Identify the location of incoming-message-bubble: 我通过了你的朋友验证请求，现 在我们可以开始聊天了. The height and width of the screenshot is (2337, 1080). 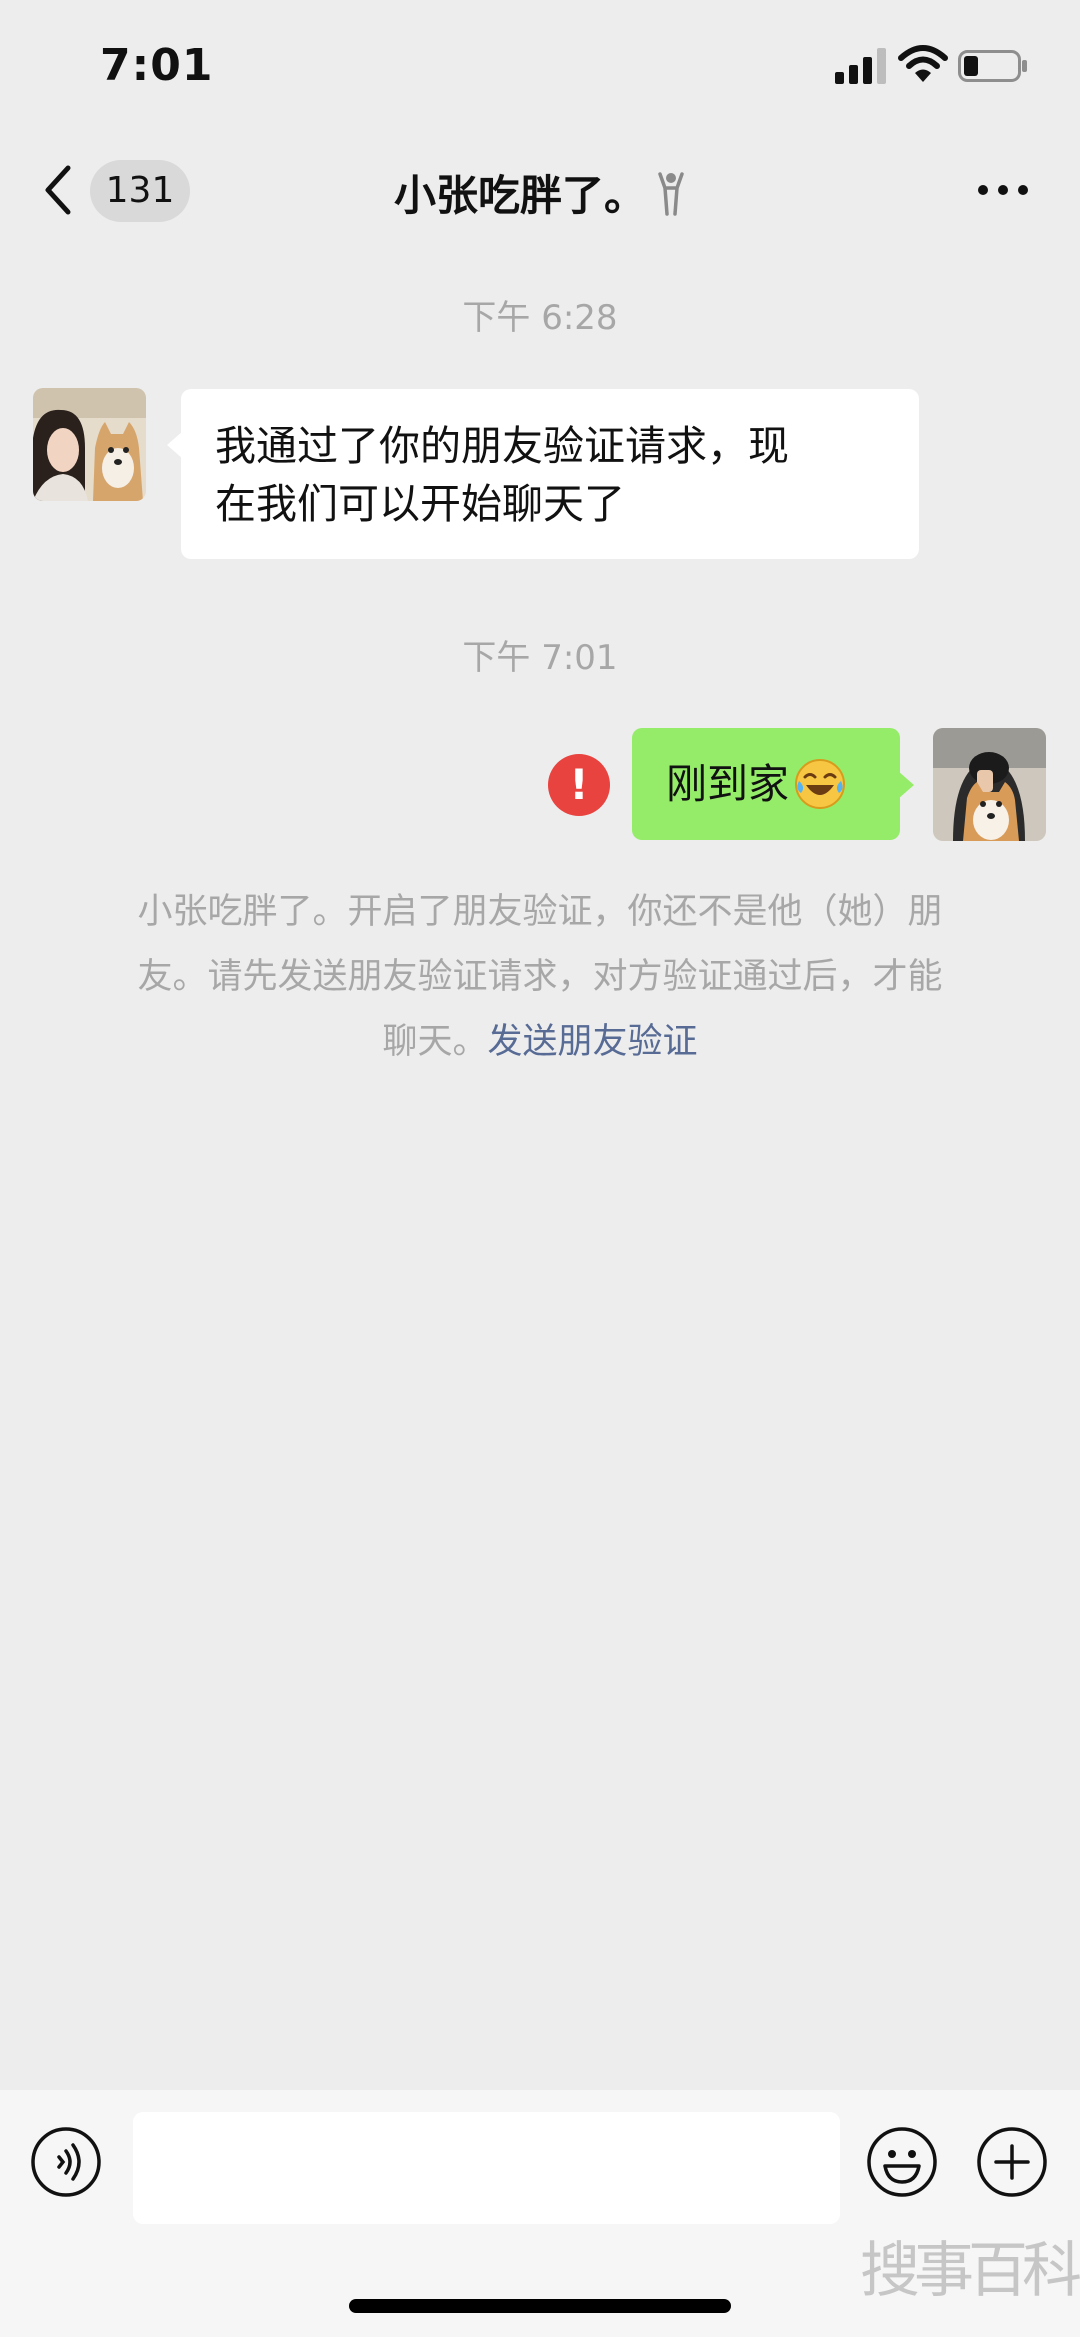
(550, 474).